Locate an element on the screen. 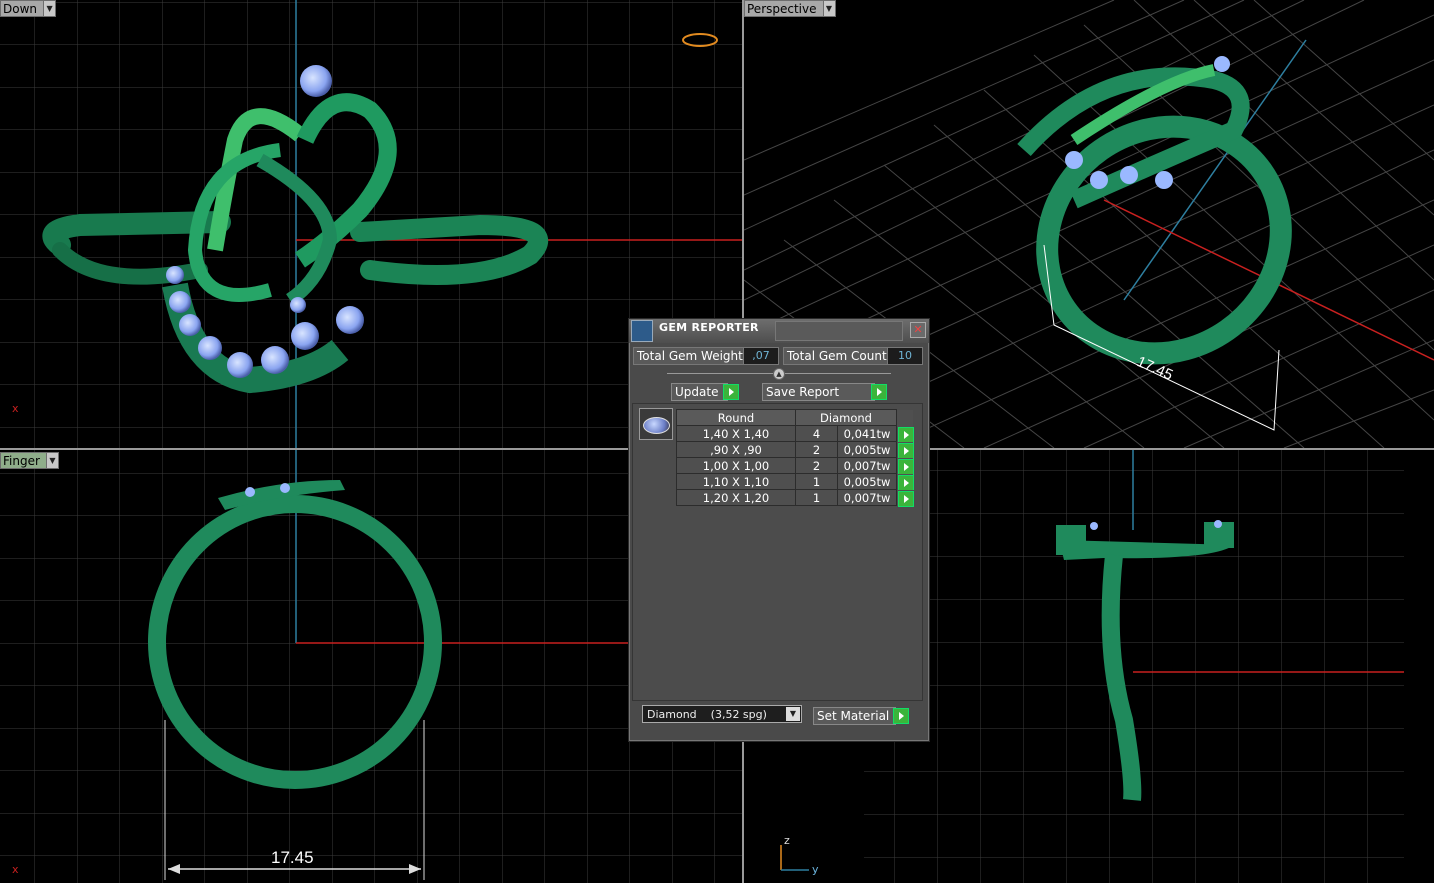  table-row: 1,00 X 1,00 2 0,007tw is located at coordinates (795, 466).